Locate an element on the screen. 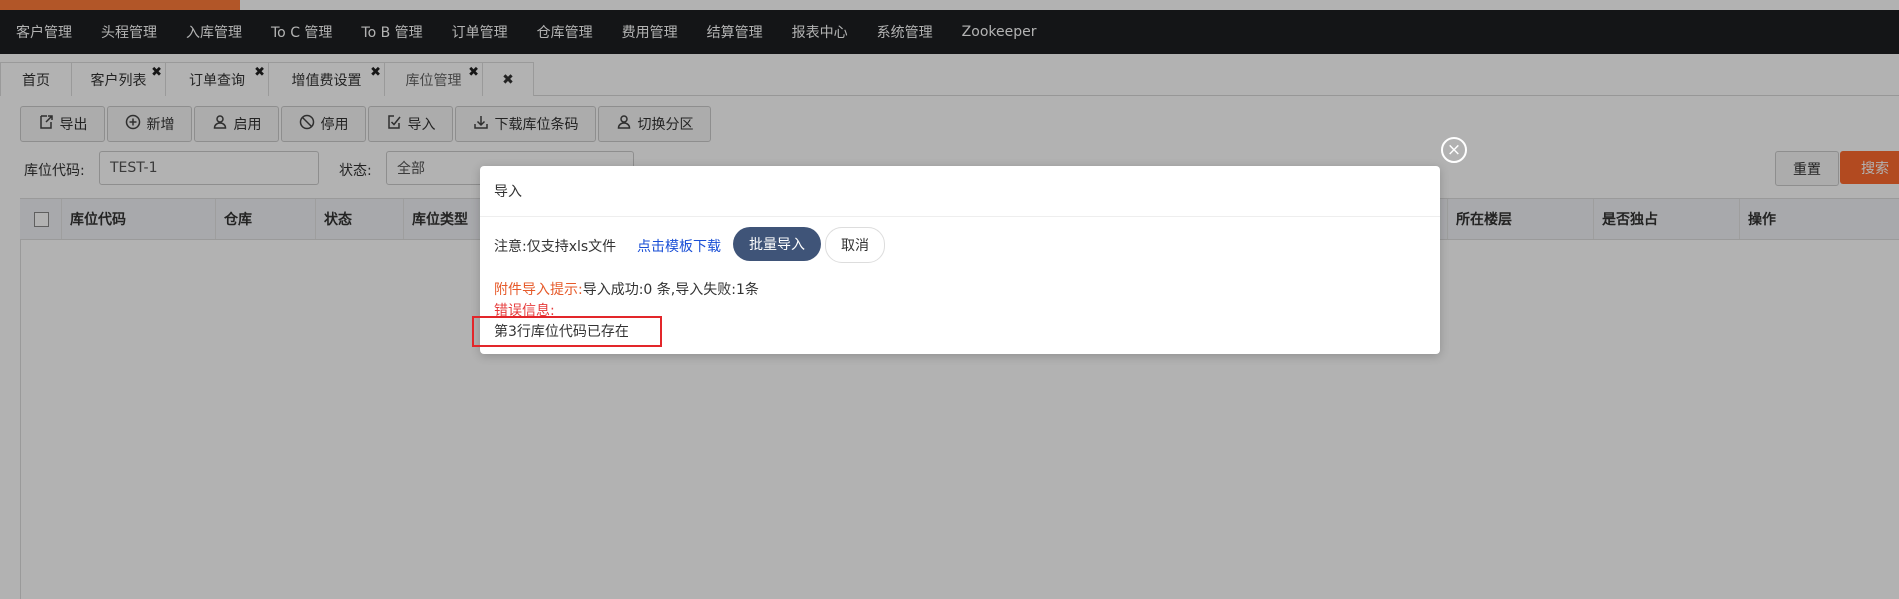 Image resolution: width=1899 pixels, height=599 pixels. import-result: 附件导入提示:导入成功:0 条,导入失败:1条 is located at coordinates (626, 289).